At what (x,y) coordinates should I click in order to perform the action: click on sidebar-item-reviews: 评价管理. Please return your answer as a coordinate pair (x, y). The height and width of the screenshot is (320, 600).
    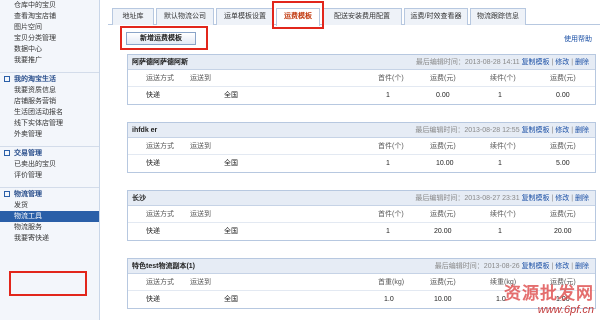
    Looking at the image, I should click on (49, 175).